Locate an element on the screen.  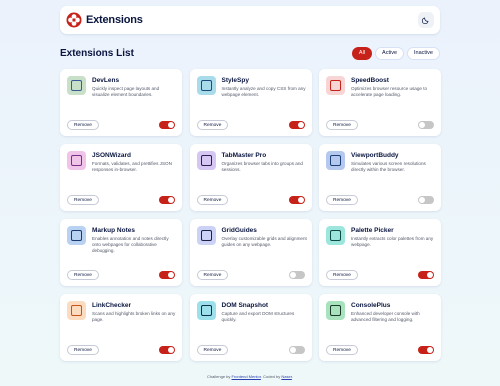
challenge-link: Frontend Mentor is located at coordinates (246, 376).